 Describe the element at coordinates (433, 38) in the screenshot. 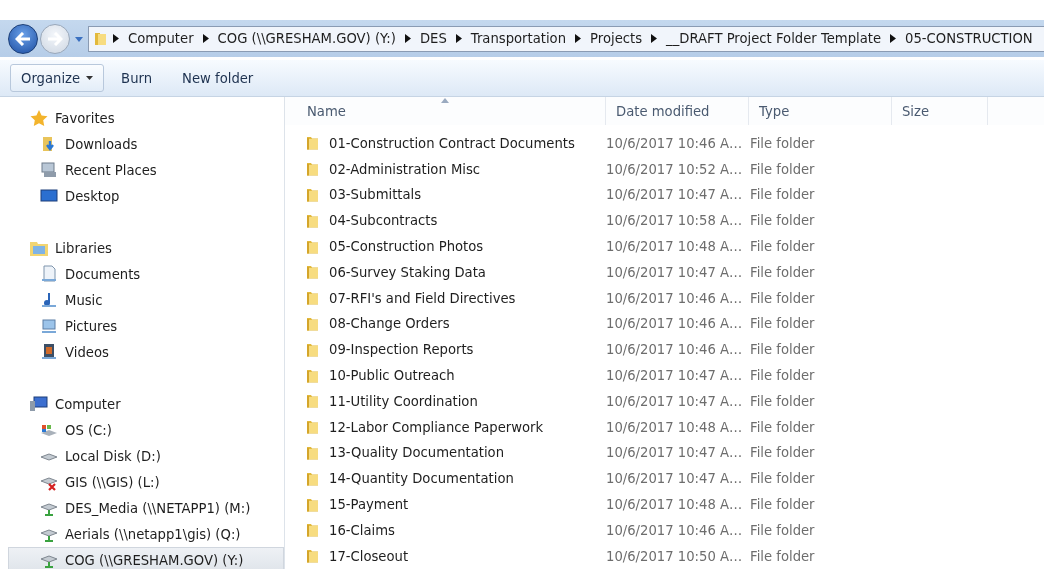

I see `breadcrumb-item: DES` at that location.